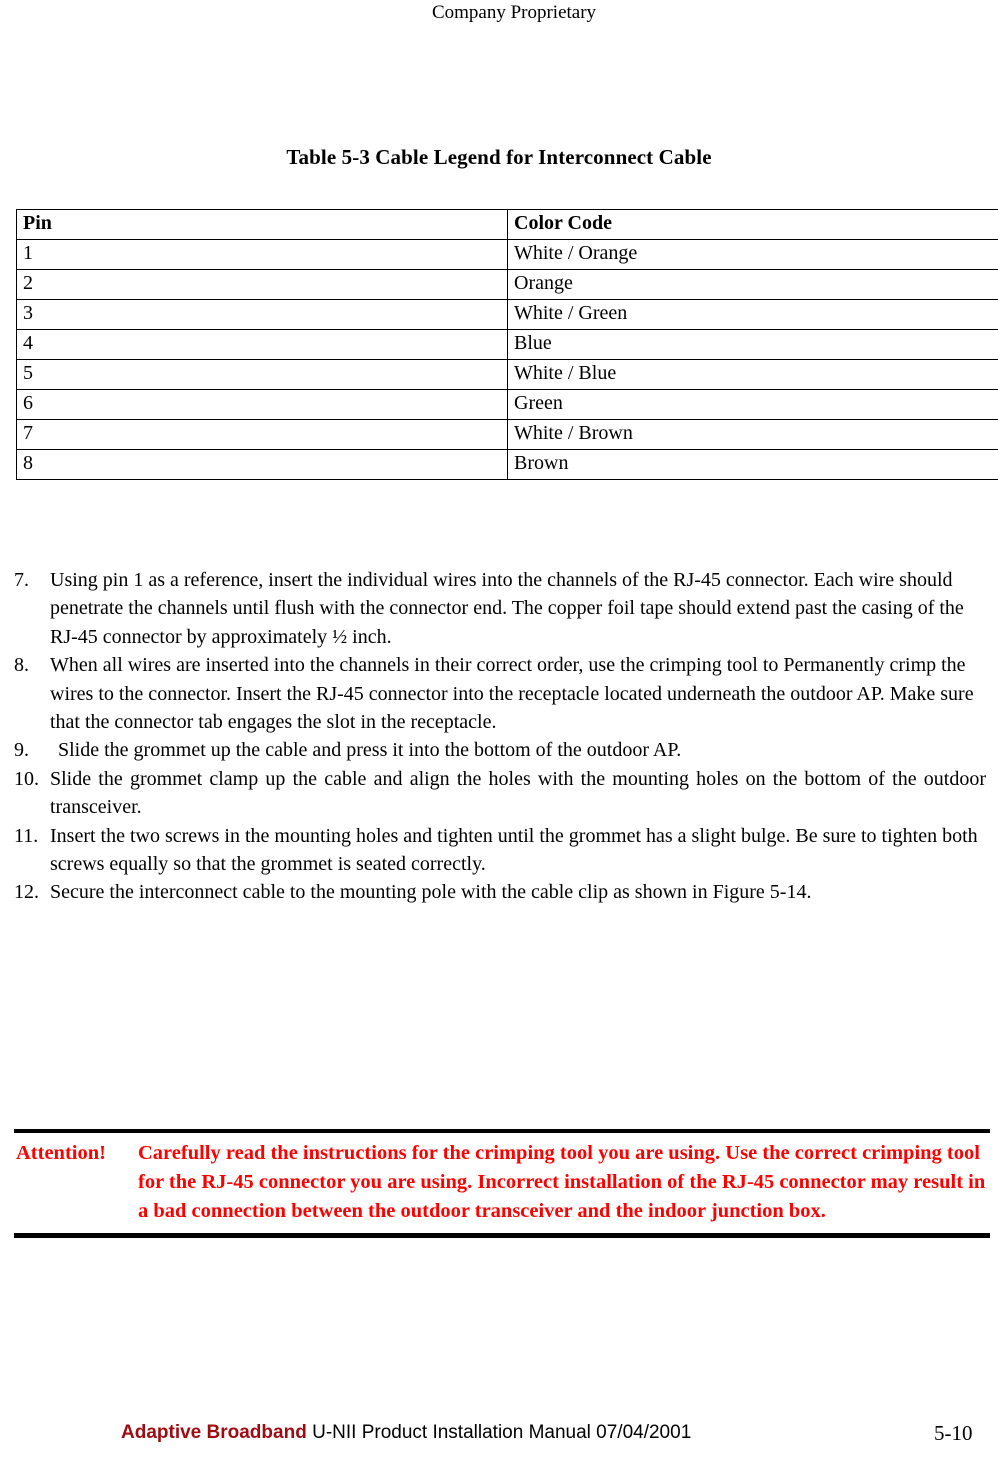 Image resolution: width=998 pixels, height=1465 pixels. Describe the element at coordinates (752, 344) in the screenshot. I see `cell-color: Blue` at that location.